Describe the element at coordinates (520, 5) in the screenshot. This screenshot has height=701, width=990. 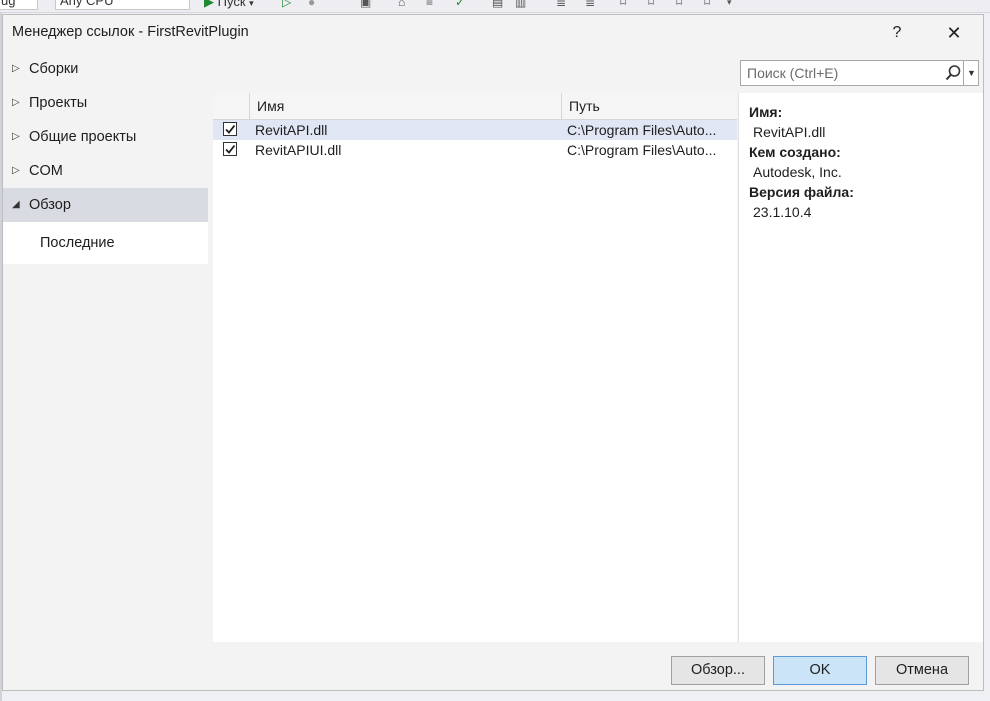
I see `uncomment-icon: ▥` at that location.